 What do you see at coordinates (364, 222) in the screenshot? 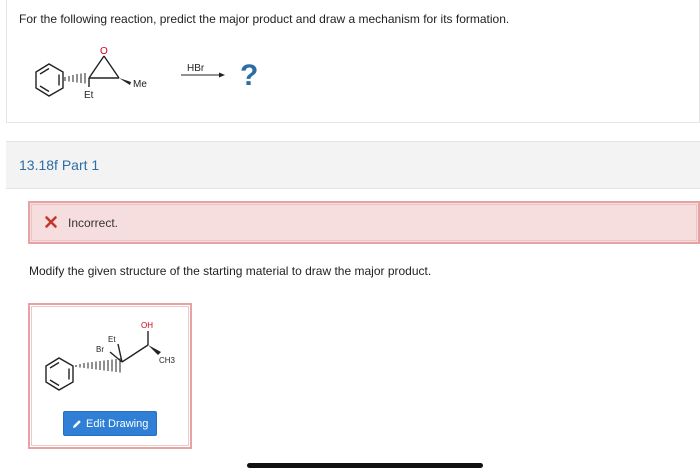
I see `feedback-banner: Incorrect.` at bounding box center [364, 222].